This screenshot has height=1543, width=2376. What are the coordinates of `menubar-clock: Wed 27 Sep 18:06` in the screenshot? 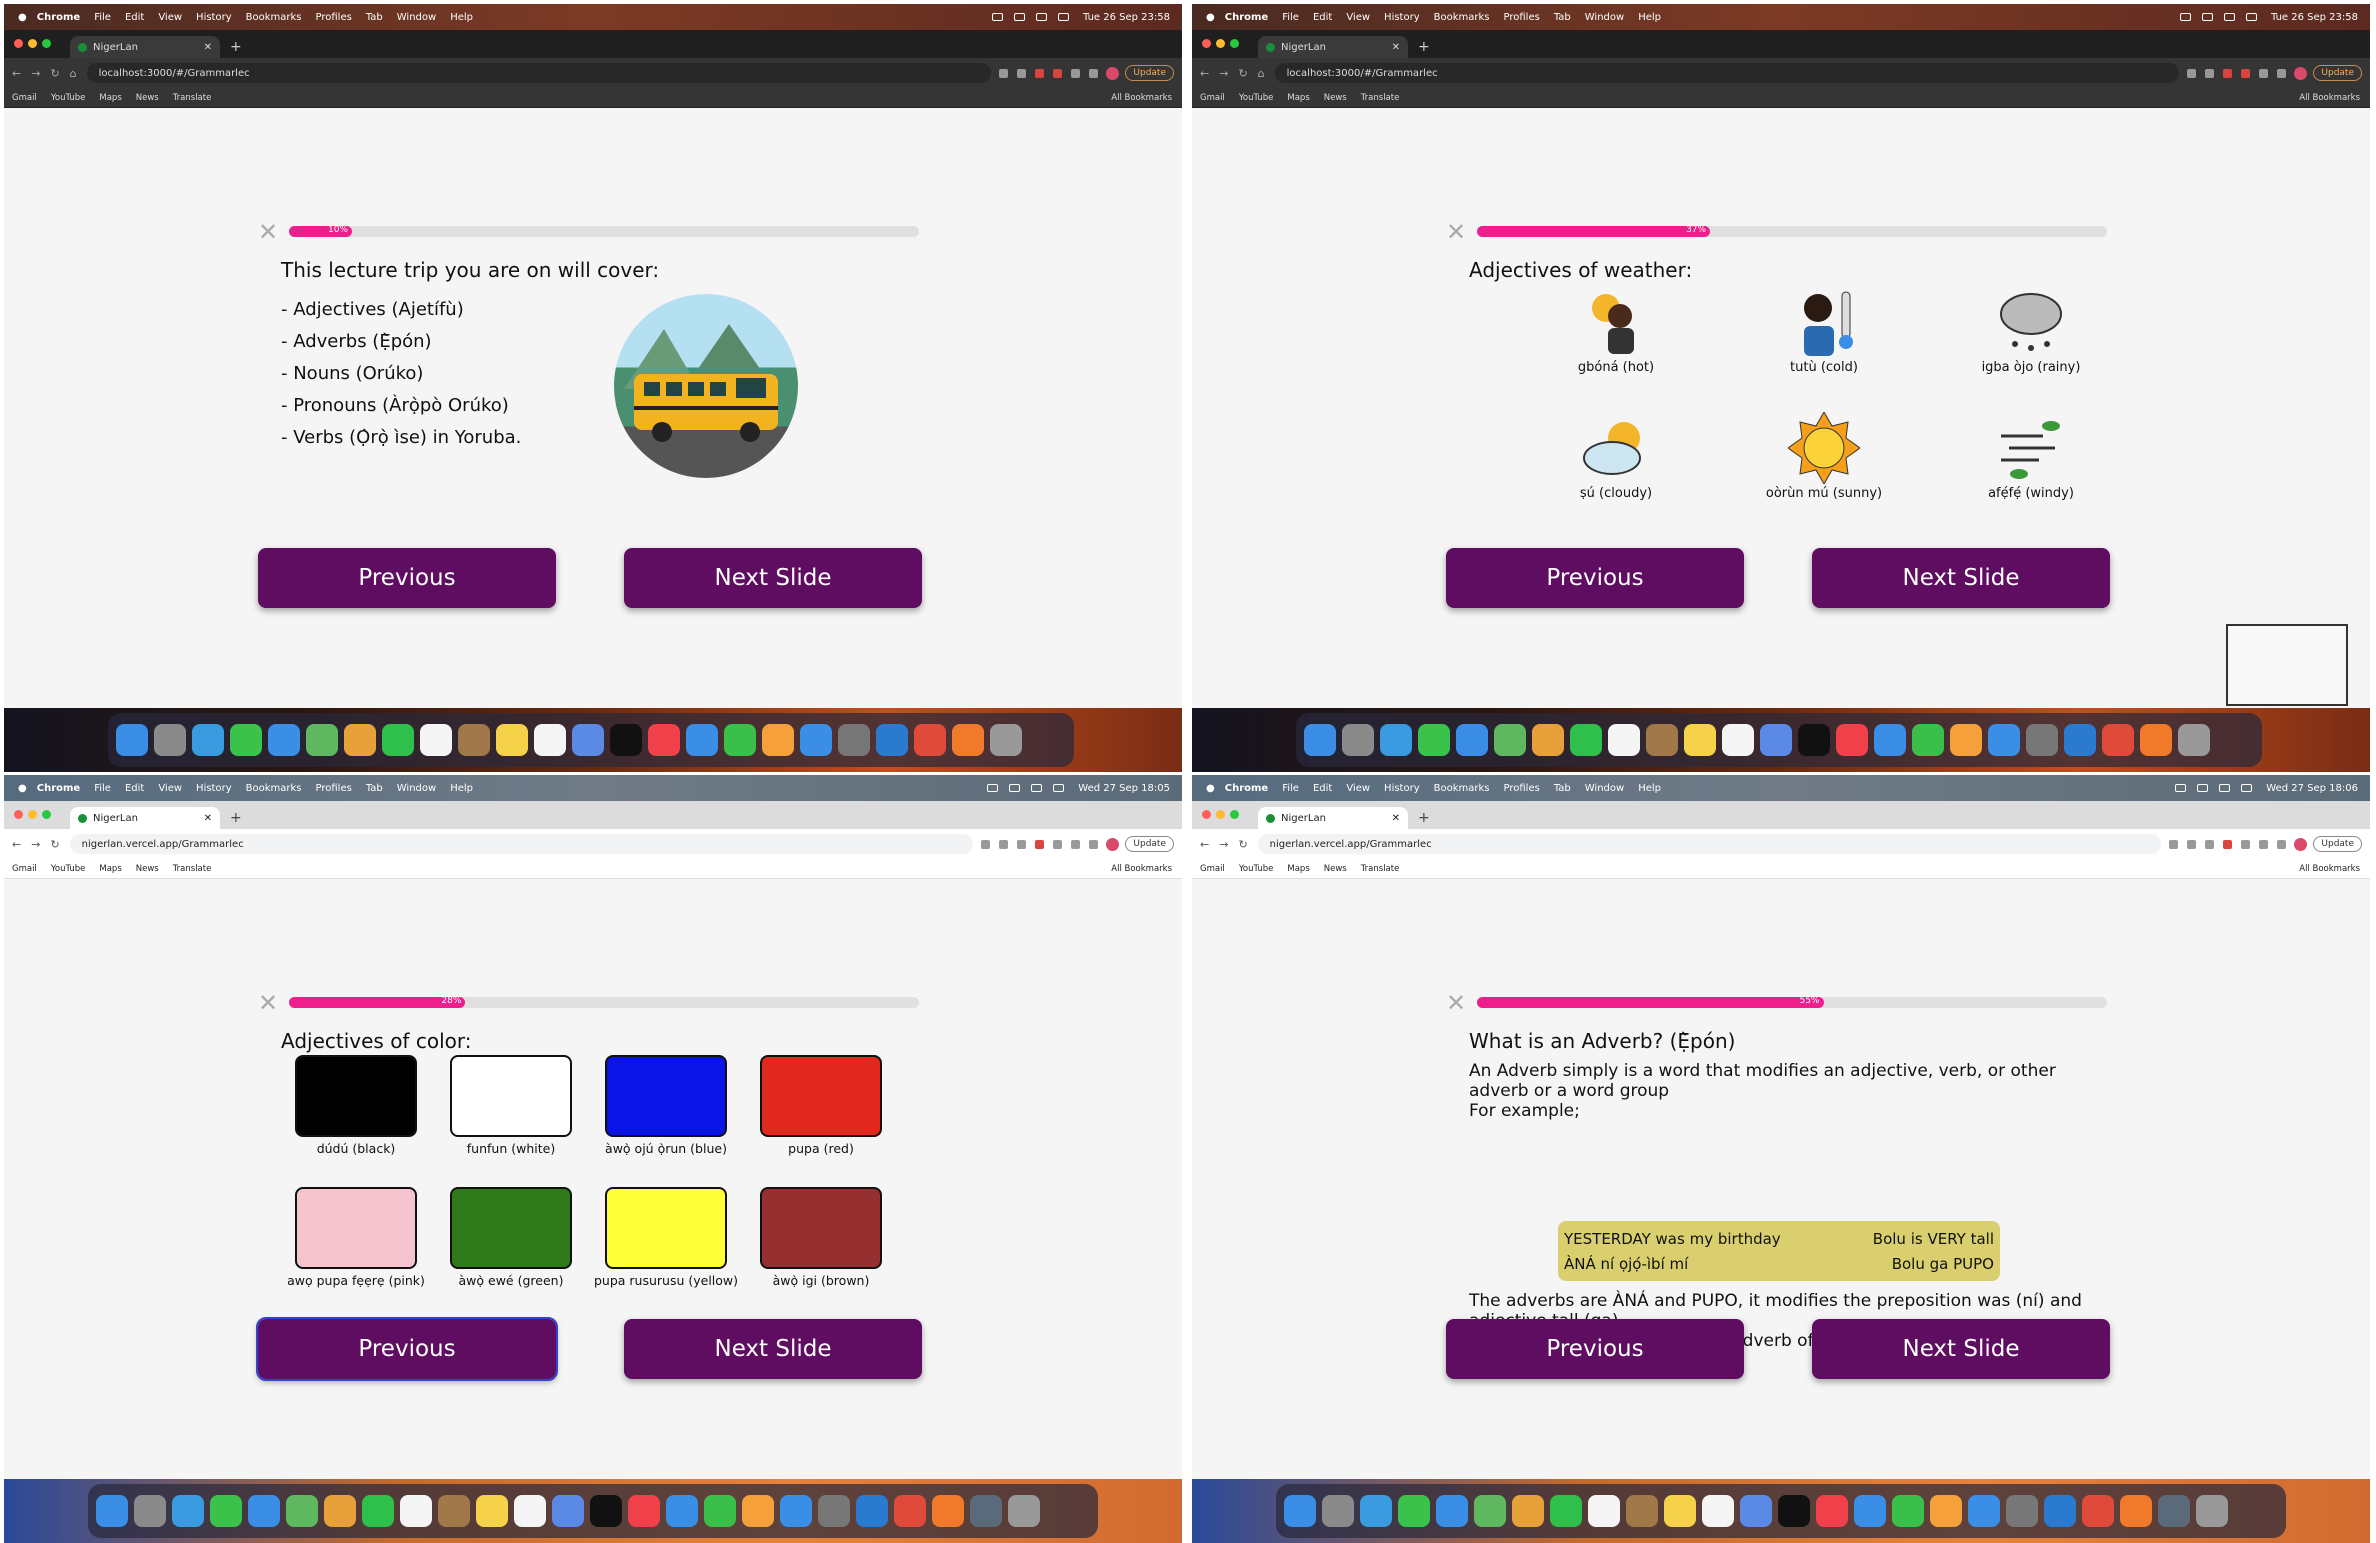 It's located at (2312, 788).